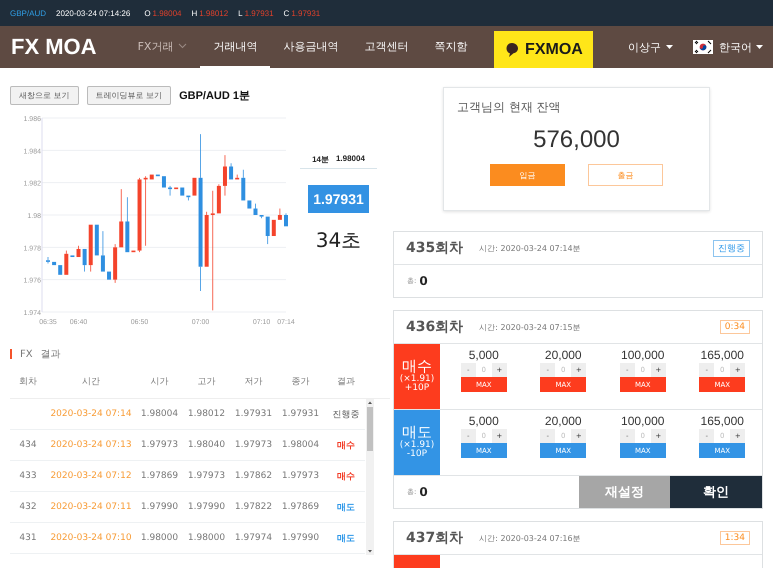 This screenshot has height=568, width=773. What do you see at coordinates (91, 382) in the screenshot?
I see `column-header: 시간` at bounding box center [91, 382].